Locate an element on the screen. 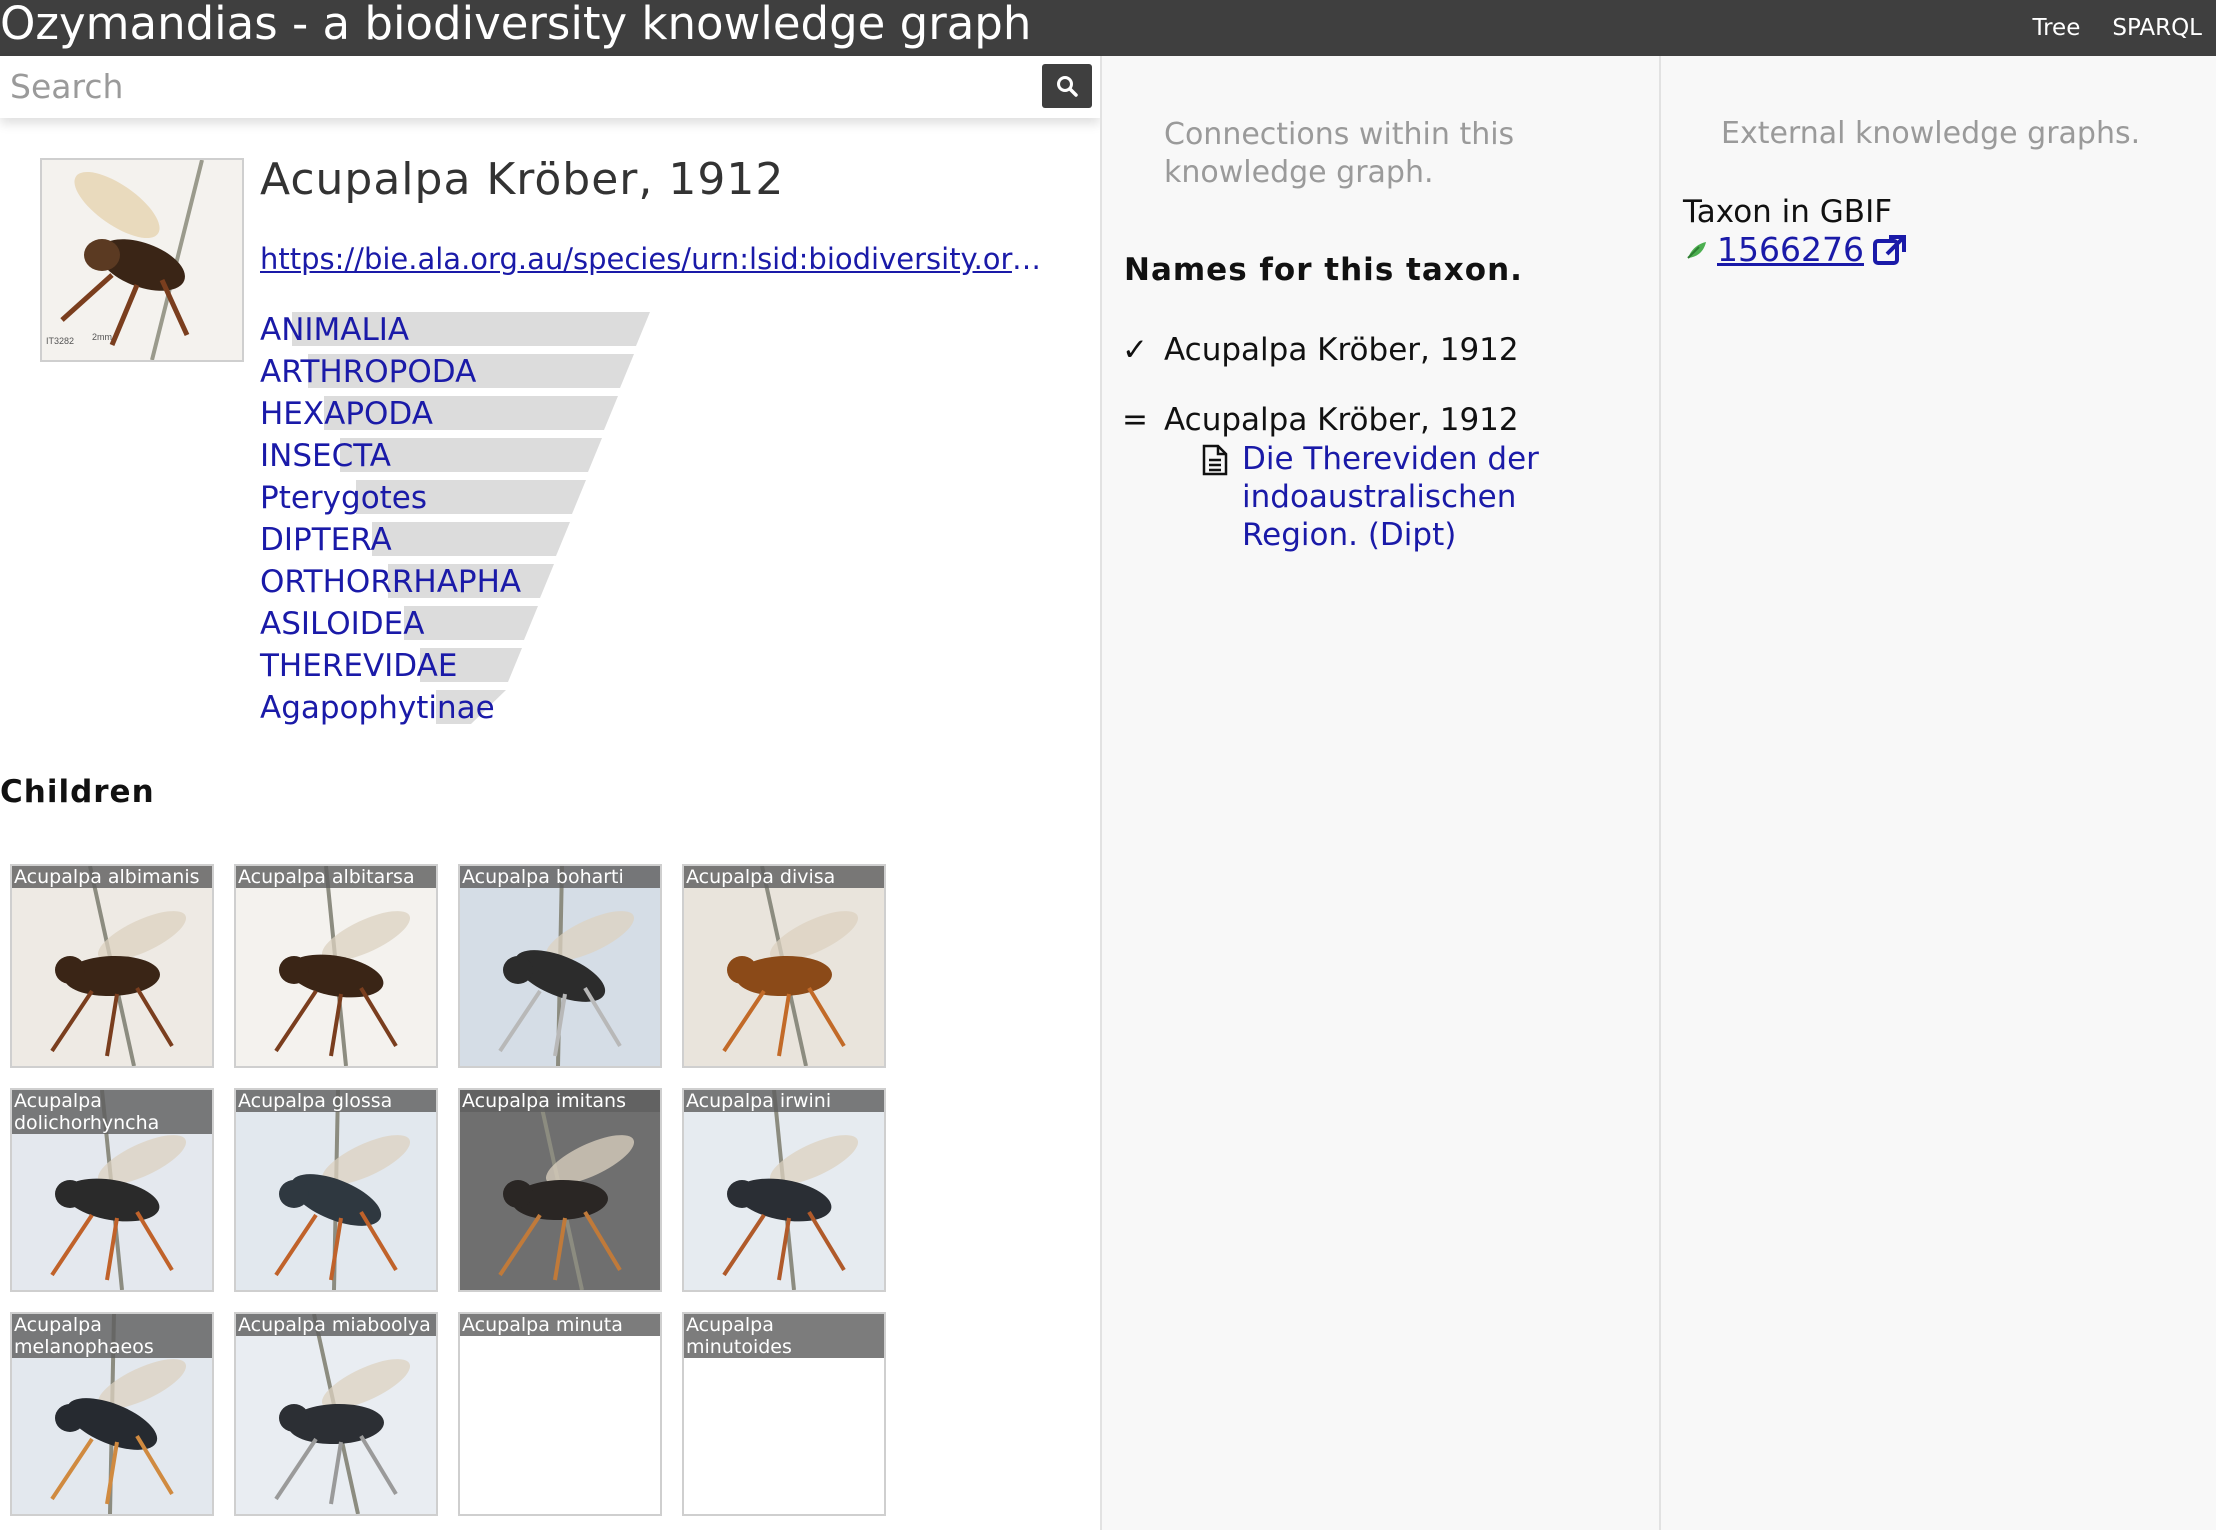 The width and height of the screenshot is (2216, 1530). child-taxon-label: Acupalpa miaboolya is located at coordinates (336, 1325).